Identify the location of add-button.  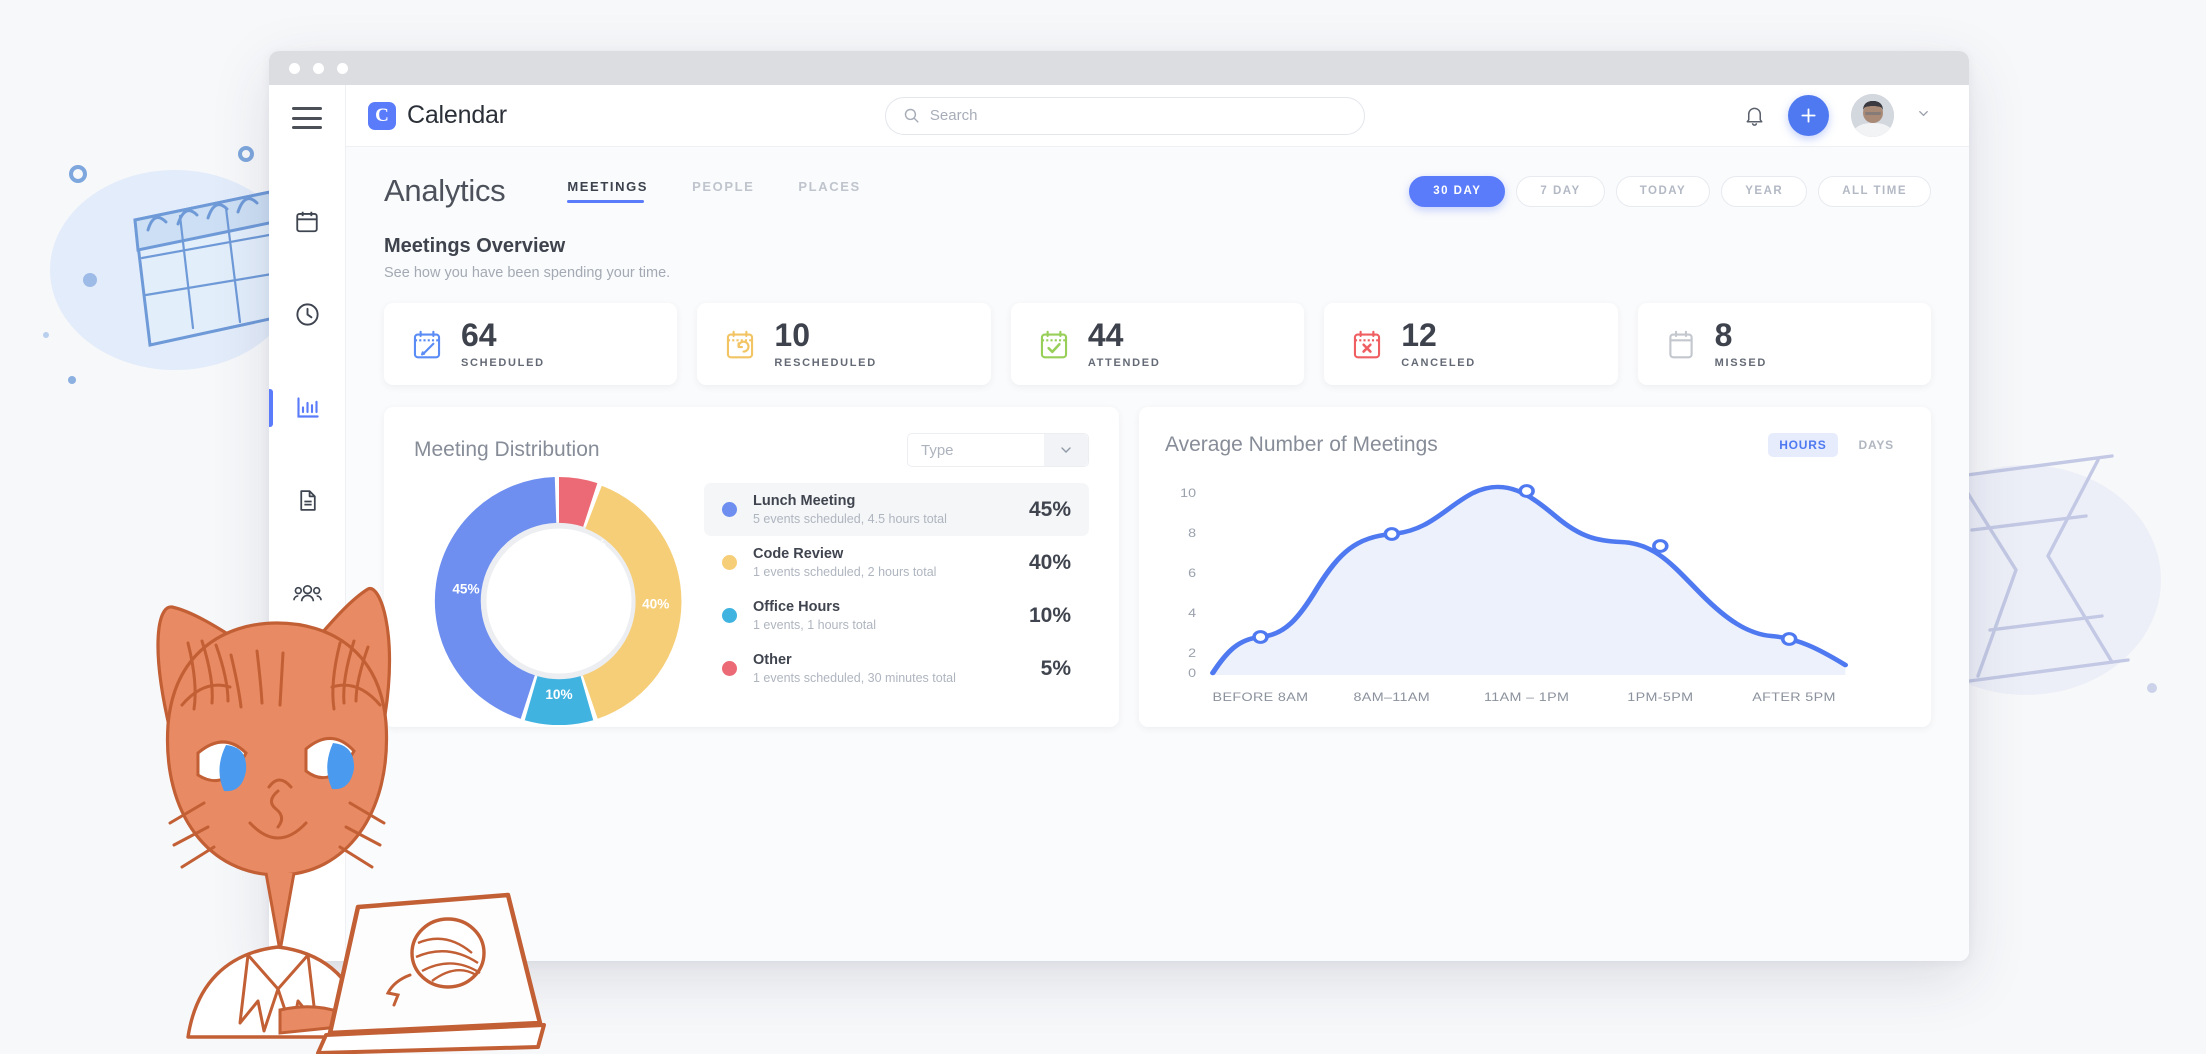
(1808, 115).